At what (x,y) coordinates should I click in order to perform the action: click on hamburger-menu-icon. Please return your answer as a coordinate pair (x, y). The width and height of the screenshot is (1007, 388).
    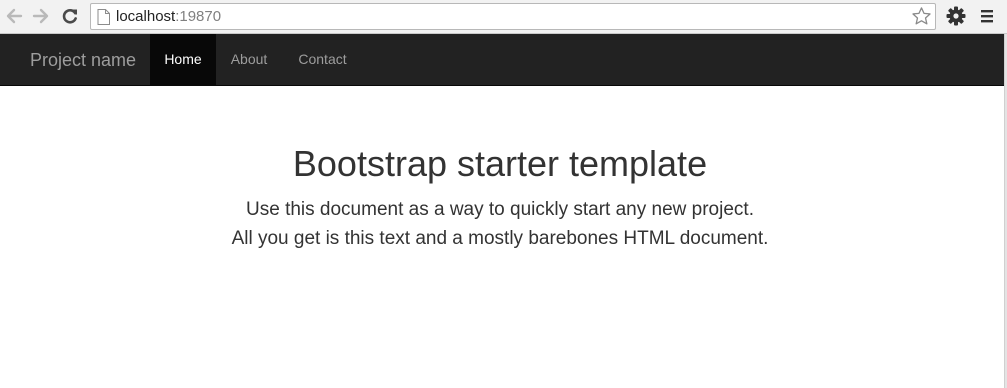
    Looking at the image, I should click on (987, 16).